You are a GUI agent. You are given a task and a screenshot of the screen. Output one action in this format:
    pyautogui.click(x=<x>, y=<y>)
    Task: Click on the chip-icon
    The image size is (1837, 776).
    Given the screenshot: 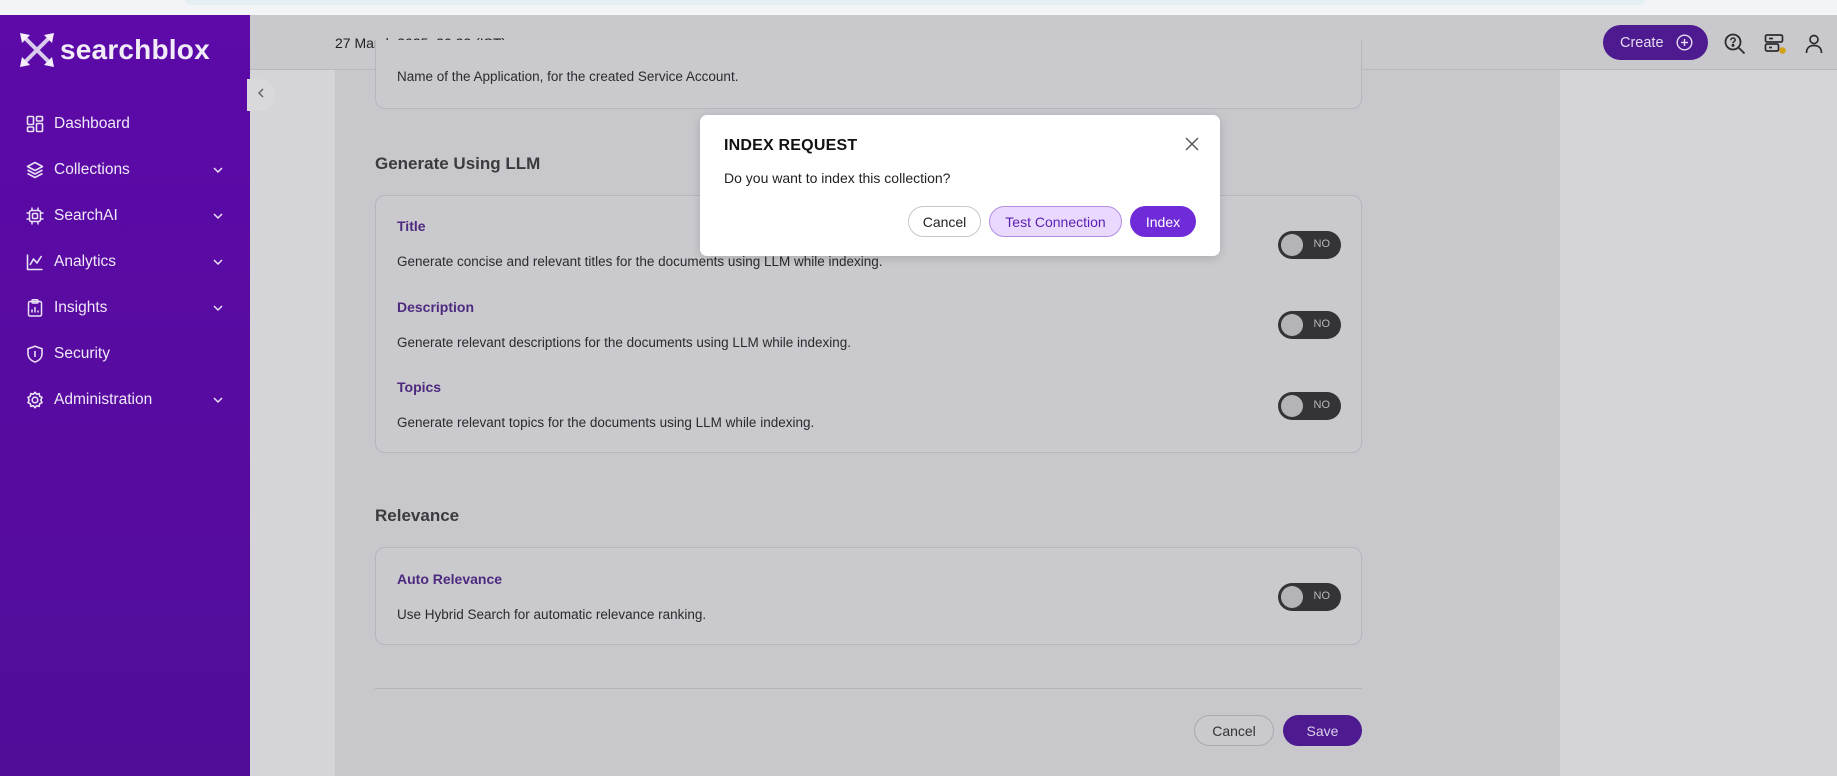 What is the action you would take?
    pyautogui.click(x=35, y=216)
    